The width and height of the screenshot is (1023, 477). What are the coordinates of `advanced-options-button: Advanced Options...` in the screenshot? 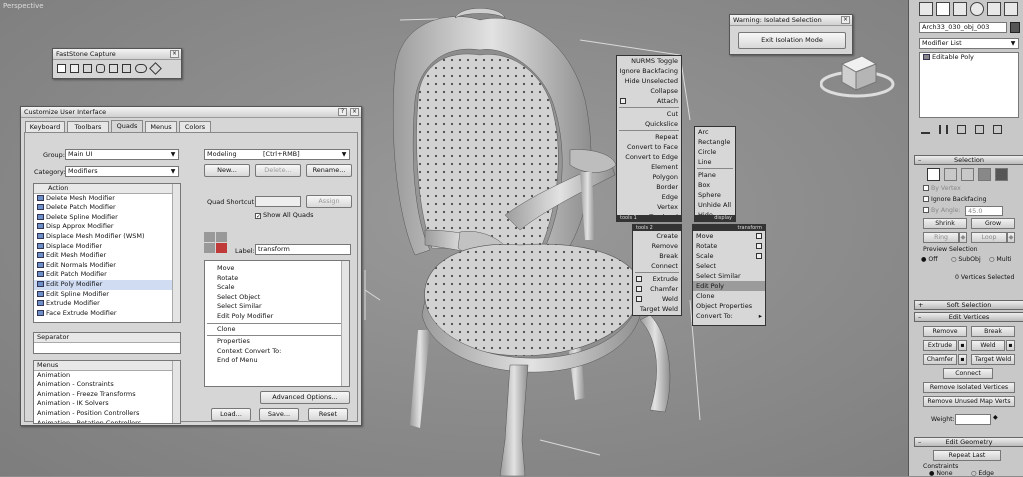 It's located at (305, 397).